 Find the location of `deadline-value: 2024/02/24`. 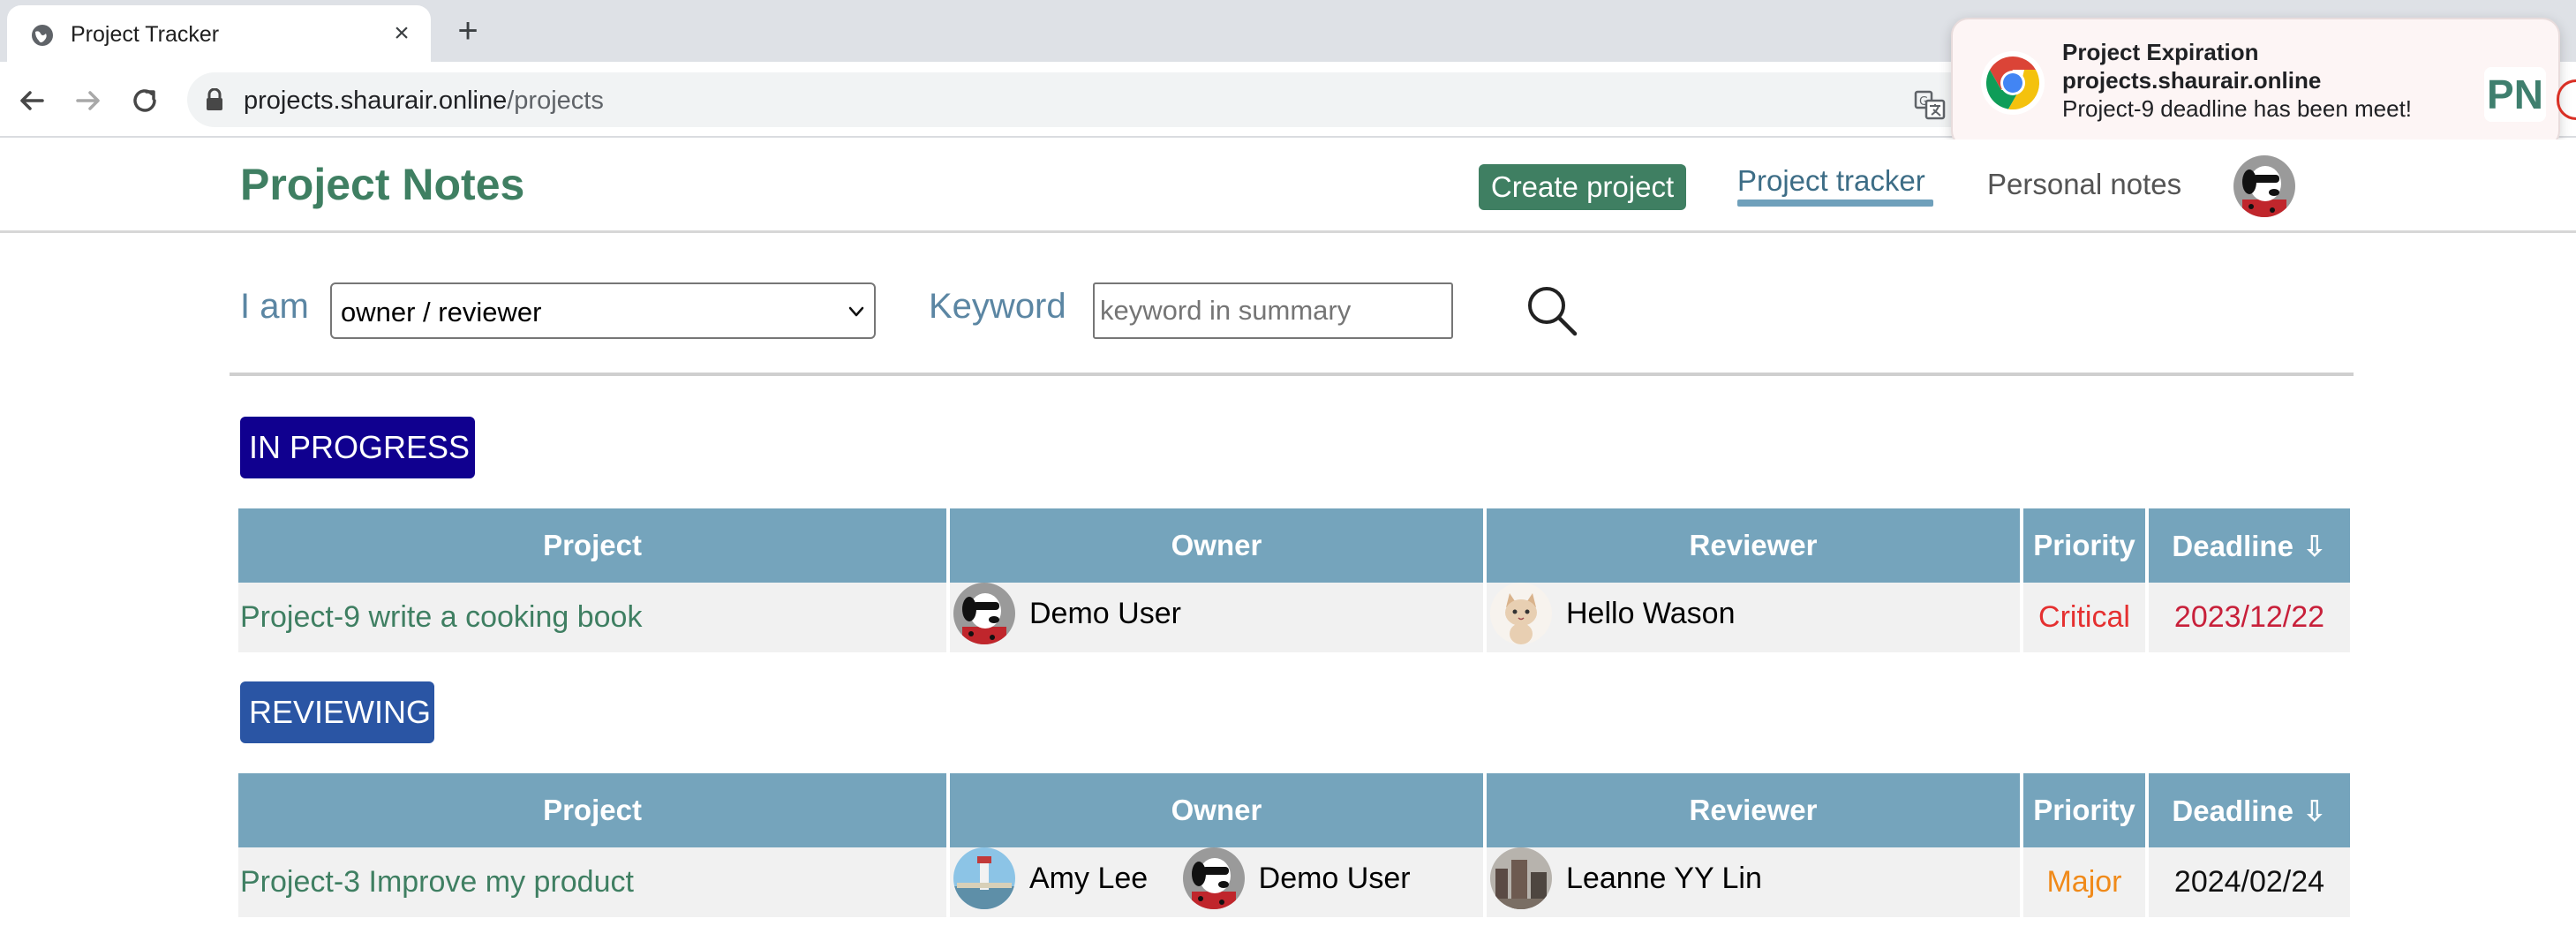

deadline-value: 2024/02/24 is located at coordinates (2250, 882).